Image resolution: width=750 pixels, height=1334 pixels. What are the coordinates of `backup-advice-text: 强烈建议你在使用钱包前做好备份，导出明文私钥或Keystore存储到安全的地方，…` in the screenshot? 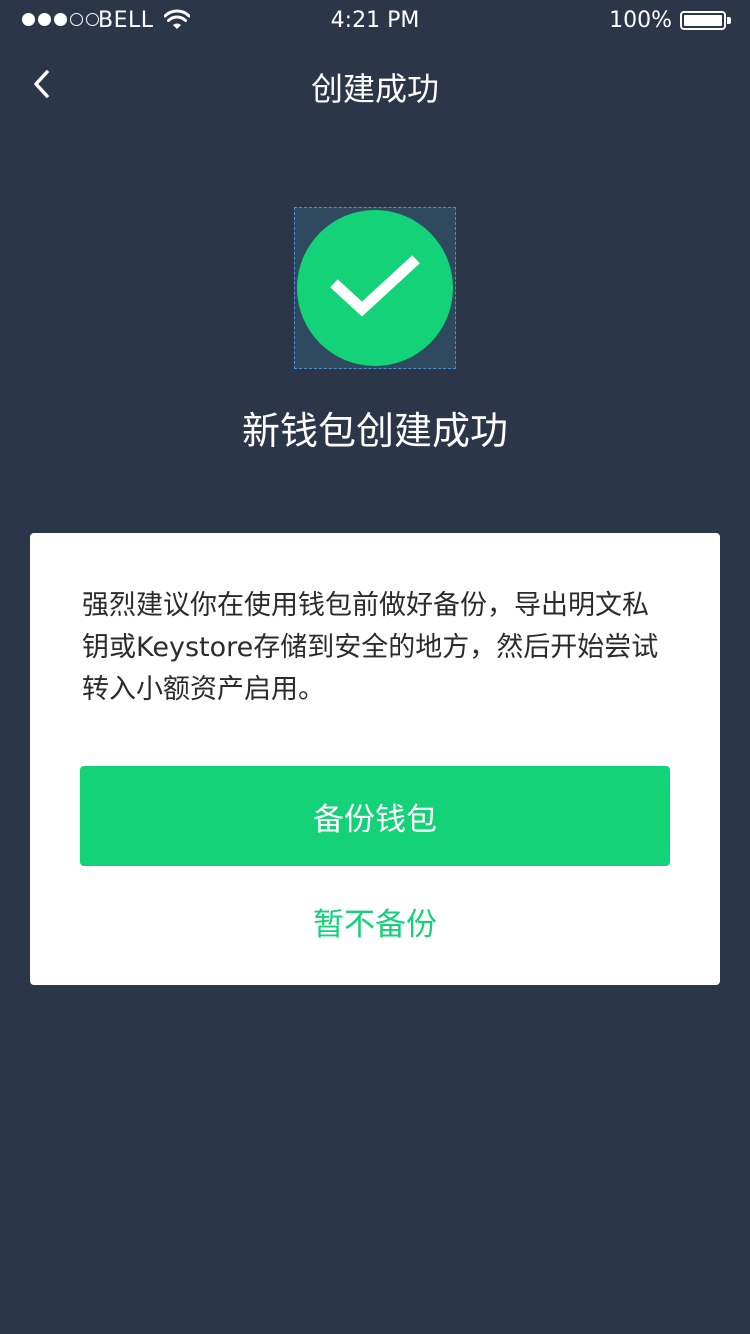 It's located at (370, 647).